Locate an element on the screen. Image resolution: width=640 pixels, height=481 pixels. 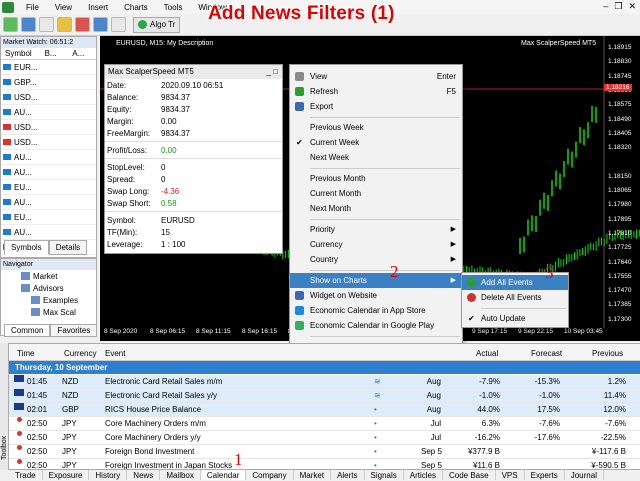
price-tick-label: 1.18830 is located at coordinates (620, 62).